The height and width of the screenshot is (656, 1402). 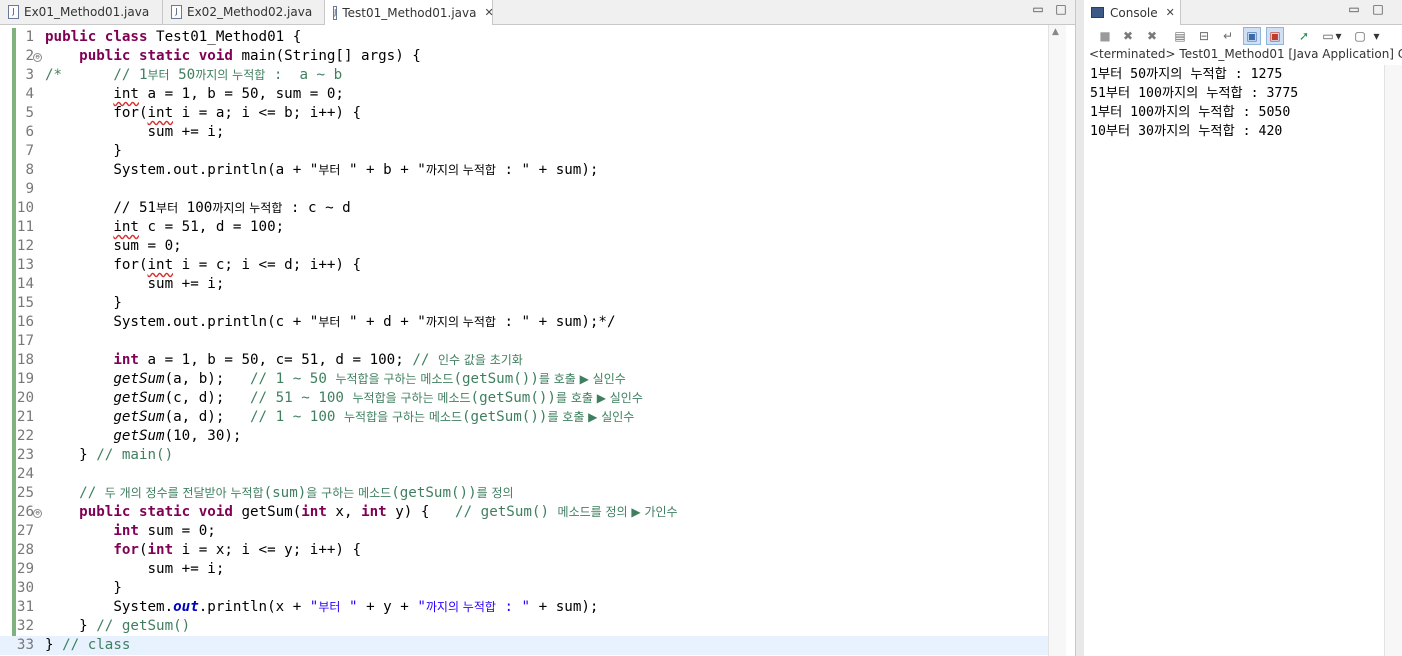 I want to click on code-token: y) {, so click(x=421, y=512).